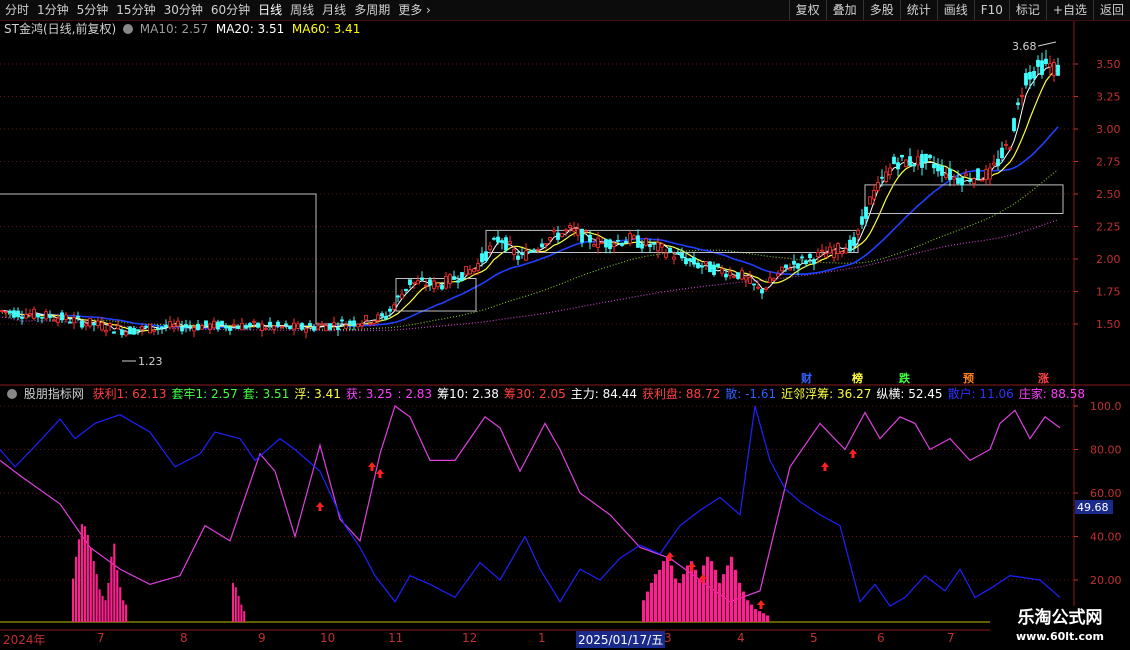  Describe the element at coordinates (18, 10) in the screenshot. I see `period-tab-0: 分时` at that location.